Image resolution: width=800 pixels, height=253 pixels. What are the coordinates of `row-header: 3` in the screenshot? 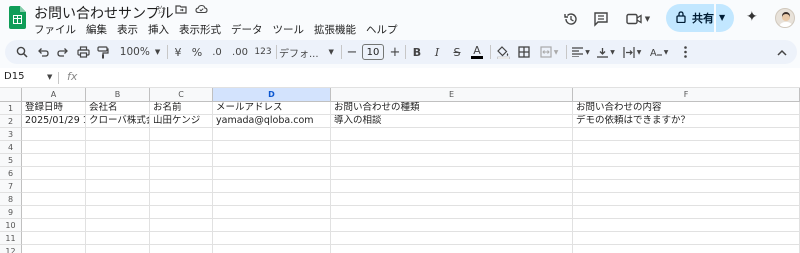 It's located at (11, 134).